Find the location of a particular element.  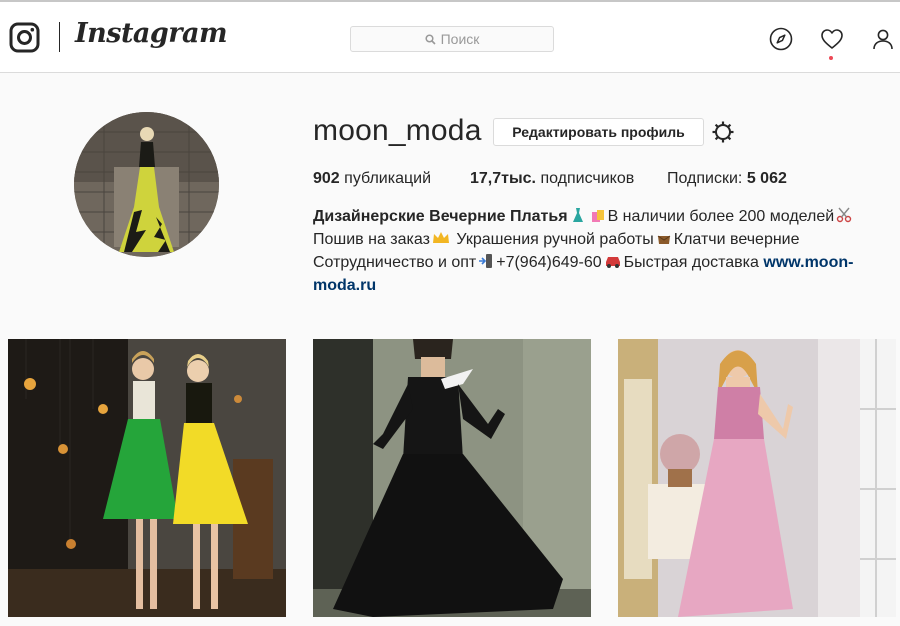

bio-jewelry: Украшения ручной работы is located at coordinates (555, 239).